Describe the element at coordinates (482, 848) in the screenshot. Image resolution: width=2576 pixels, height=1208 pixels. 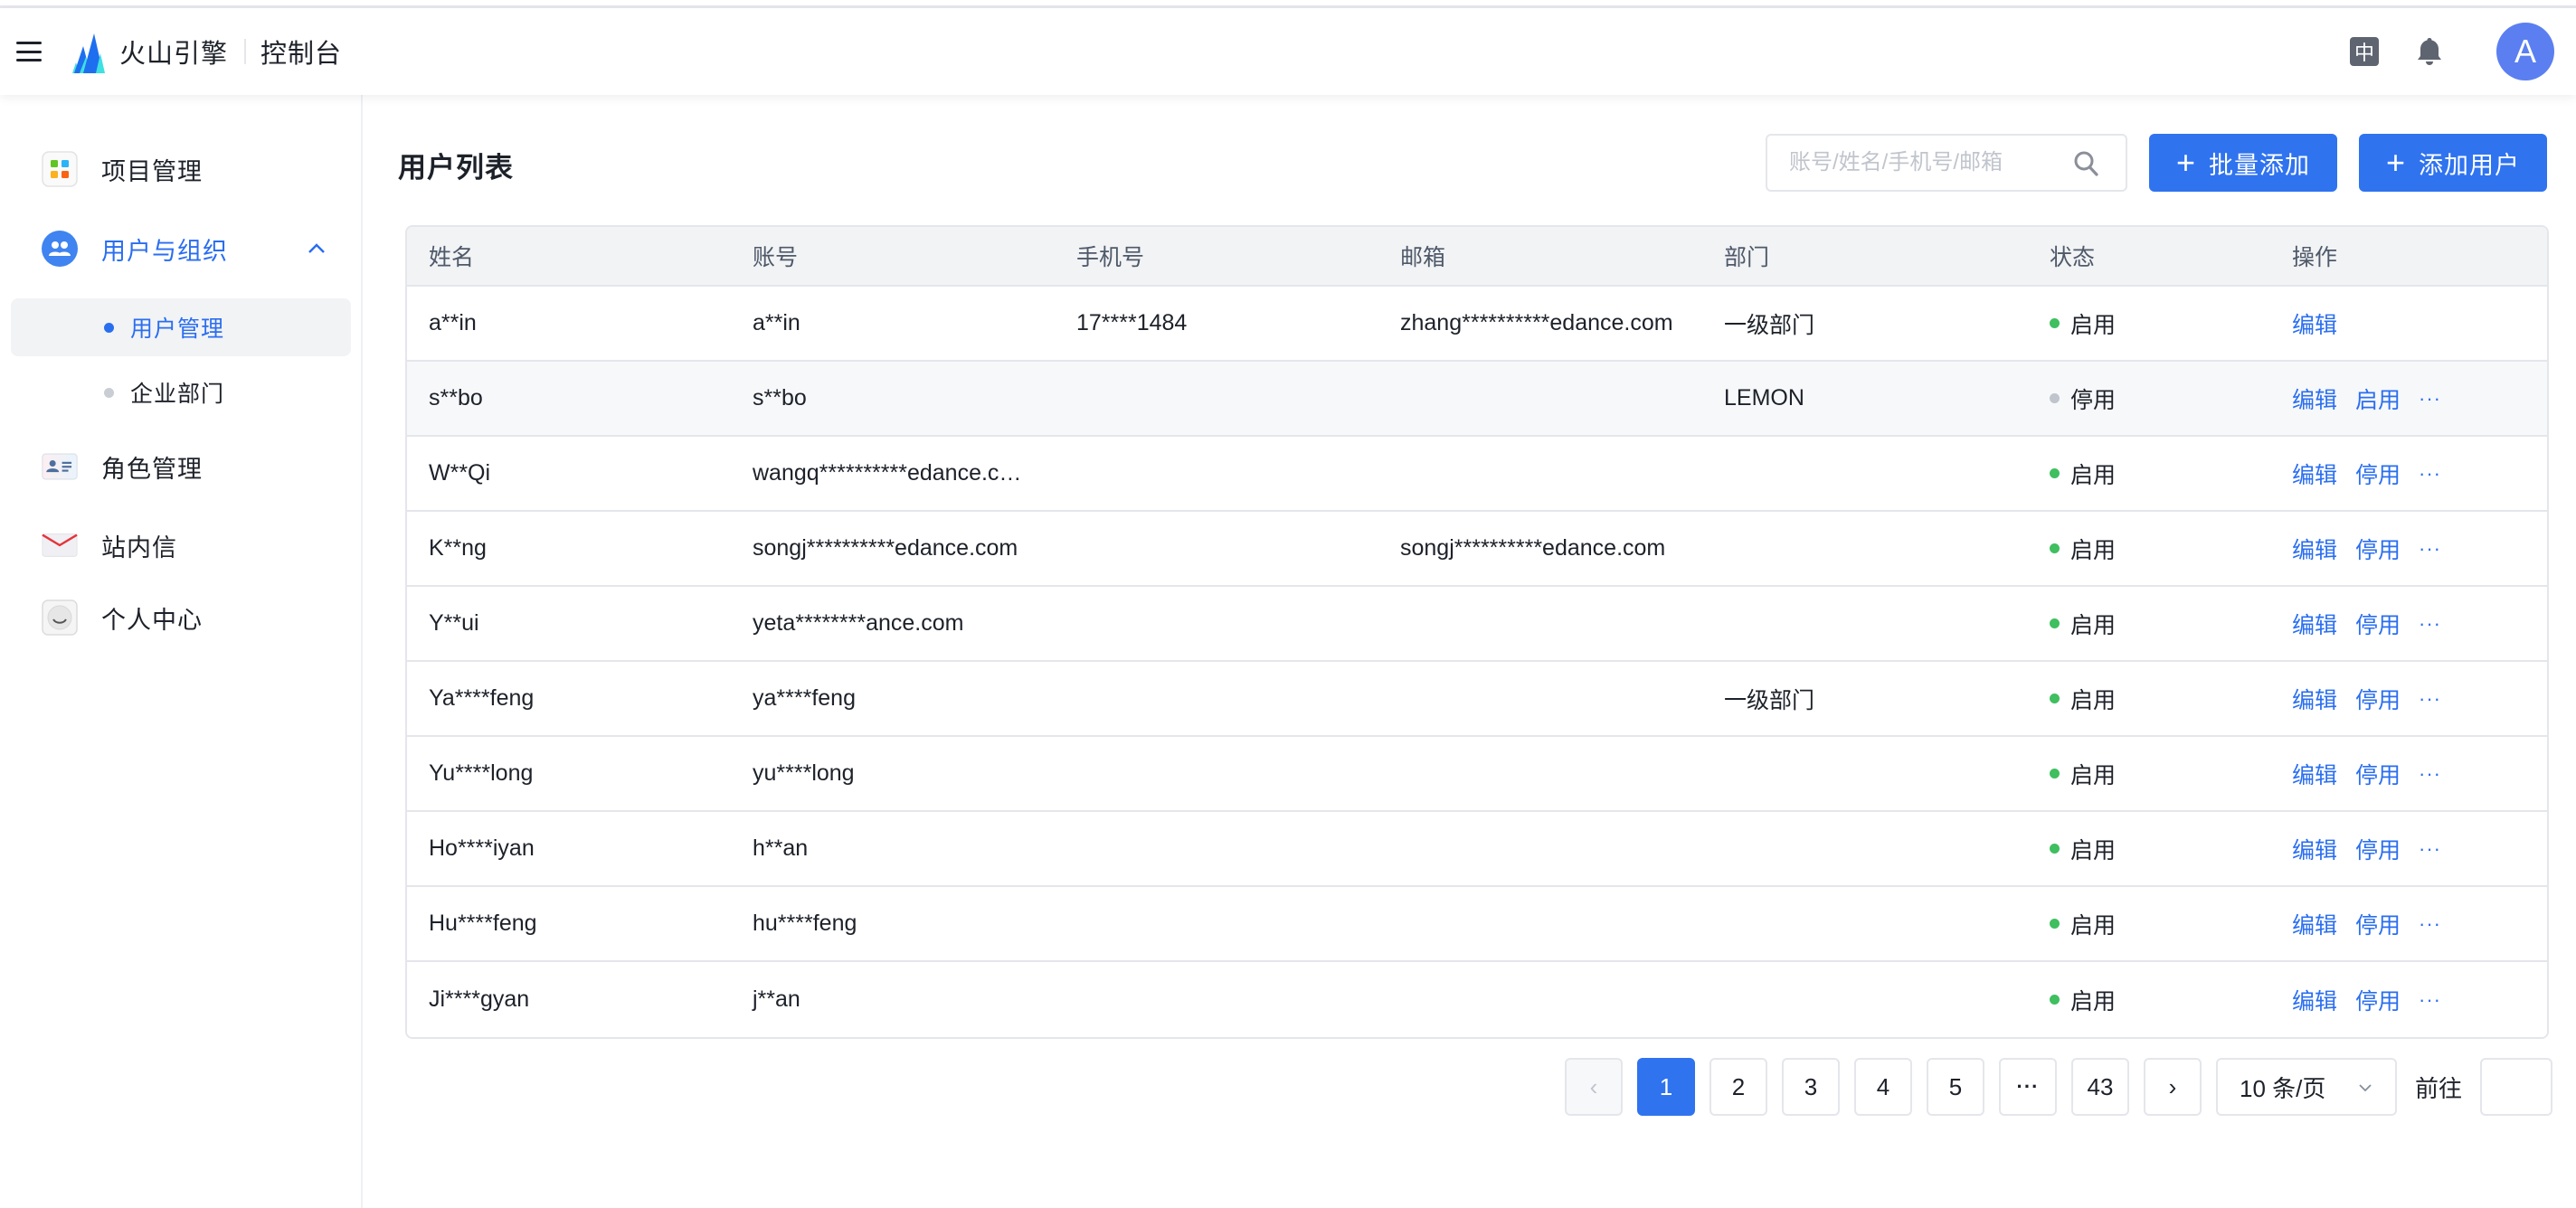
I see `cell-name: Ho****iyan` at that location.